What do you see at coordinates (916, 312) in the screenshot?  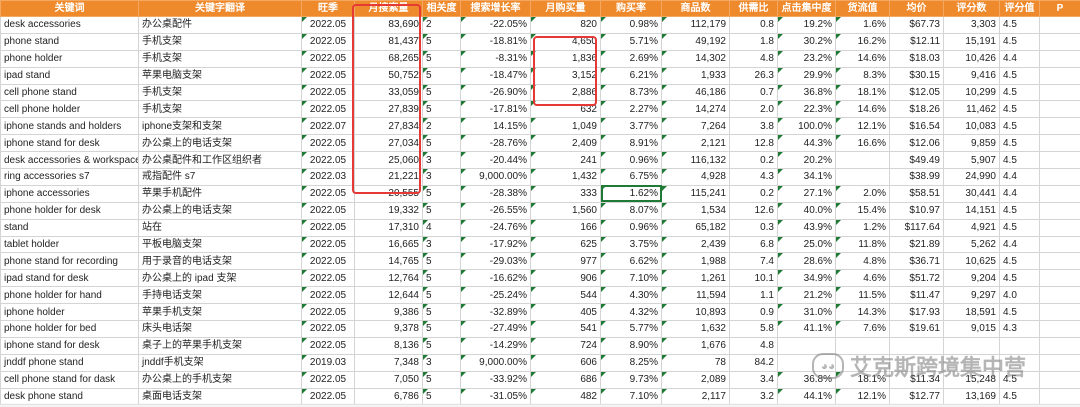 I see `table-cell: $17.93` at bounding box center [916, 312].